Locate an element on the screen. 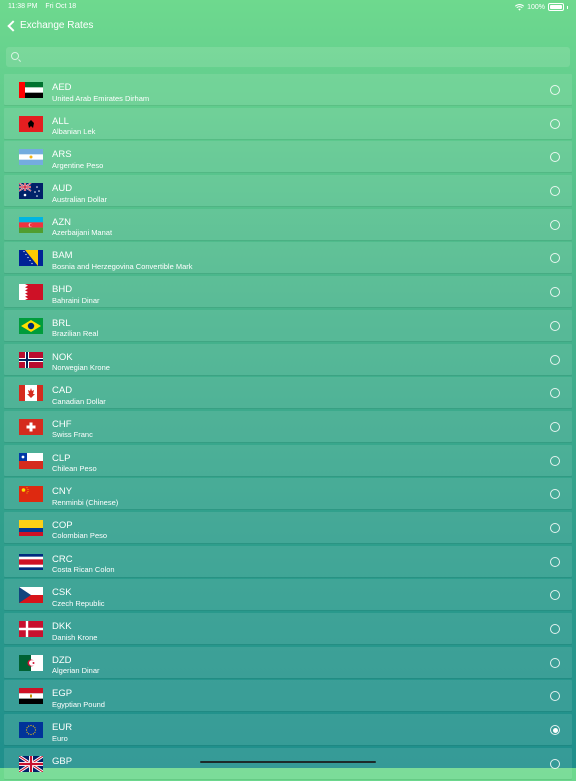 The image size is (576, 781). currency-code: CHF is located at coordinates (62, 424).